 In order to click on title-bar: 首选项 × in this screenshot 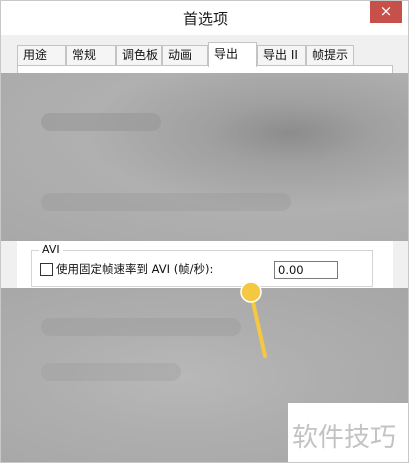, I will do `click(204, 18)`.